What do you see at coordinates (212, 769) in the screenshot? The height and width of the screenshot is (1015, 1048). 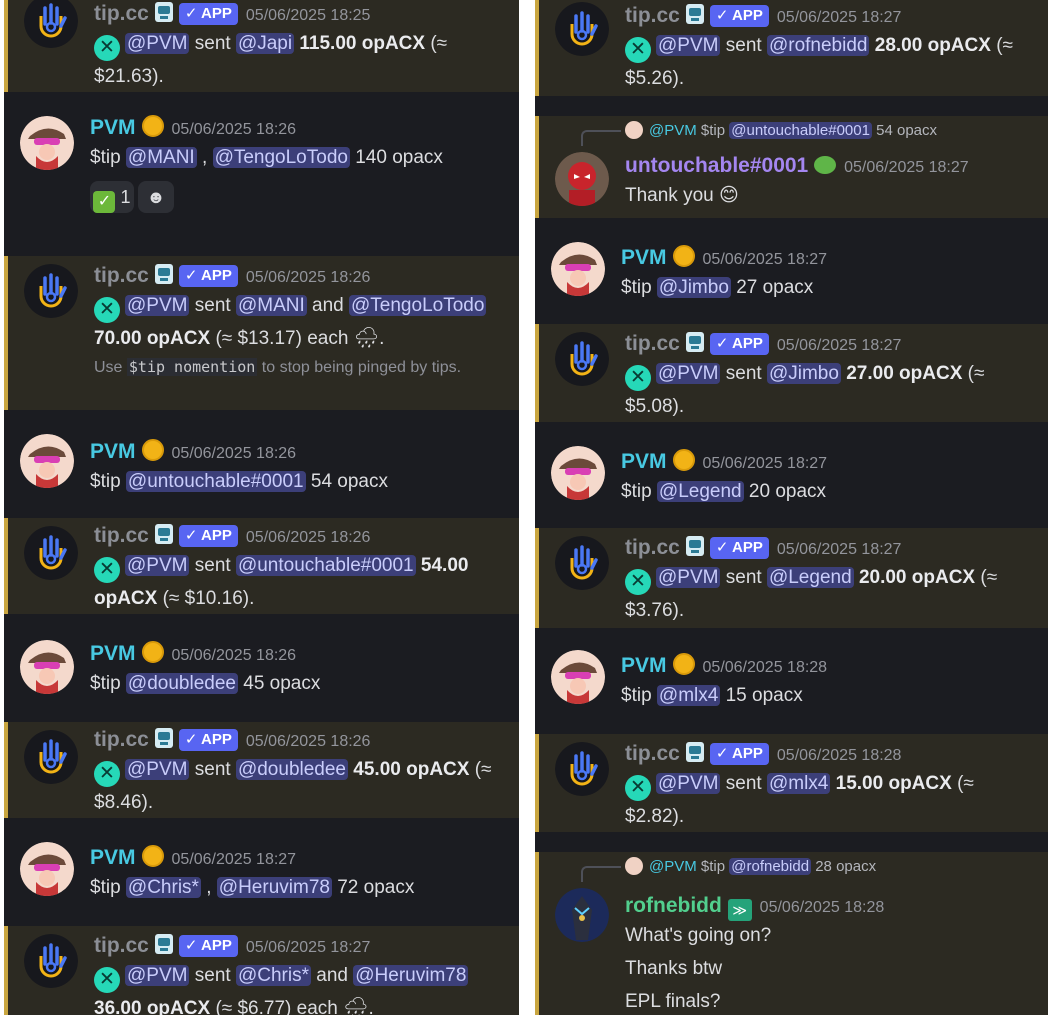 I see `message-text: sent` at bounding box center [212, 769].